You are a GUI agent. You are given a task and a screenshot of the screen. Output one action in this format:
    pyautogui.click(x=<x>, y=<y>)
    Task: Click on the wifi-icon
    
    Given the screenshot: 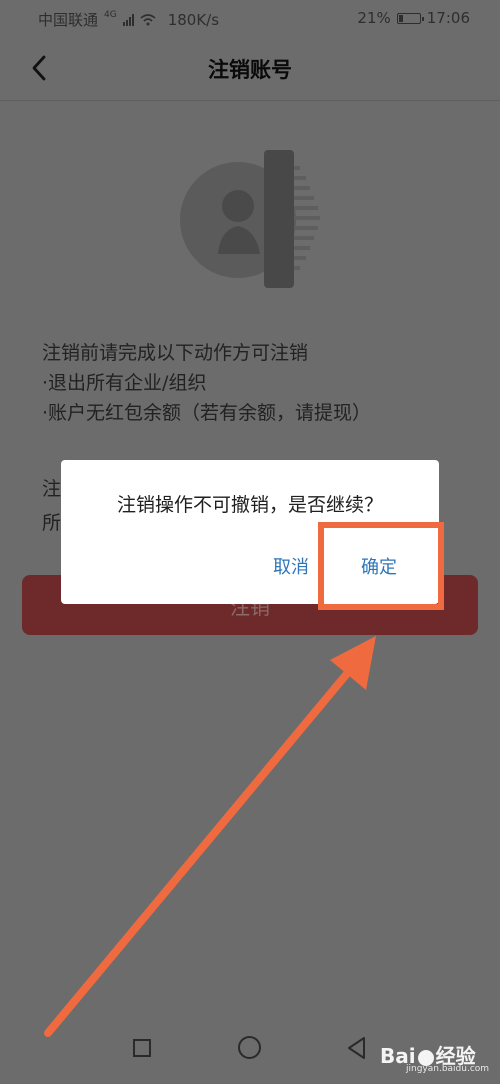 What is the action you would take?
    pyautogui.click(x=148, y=19)
    